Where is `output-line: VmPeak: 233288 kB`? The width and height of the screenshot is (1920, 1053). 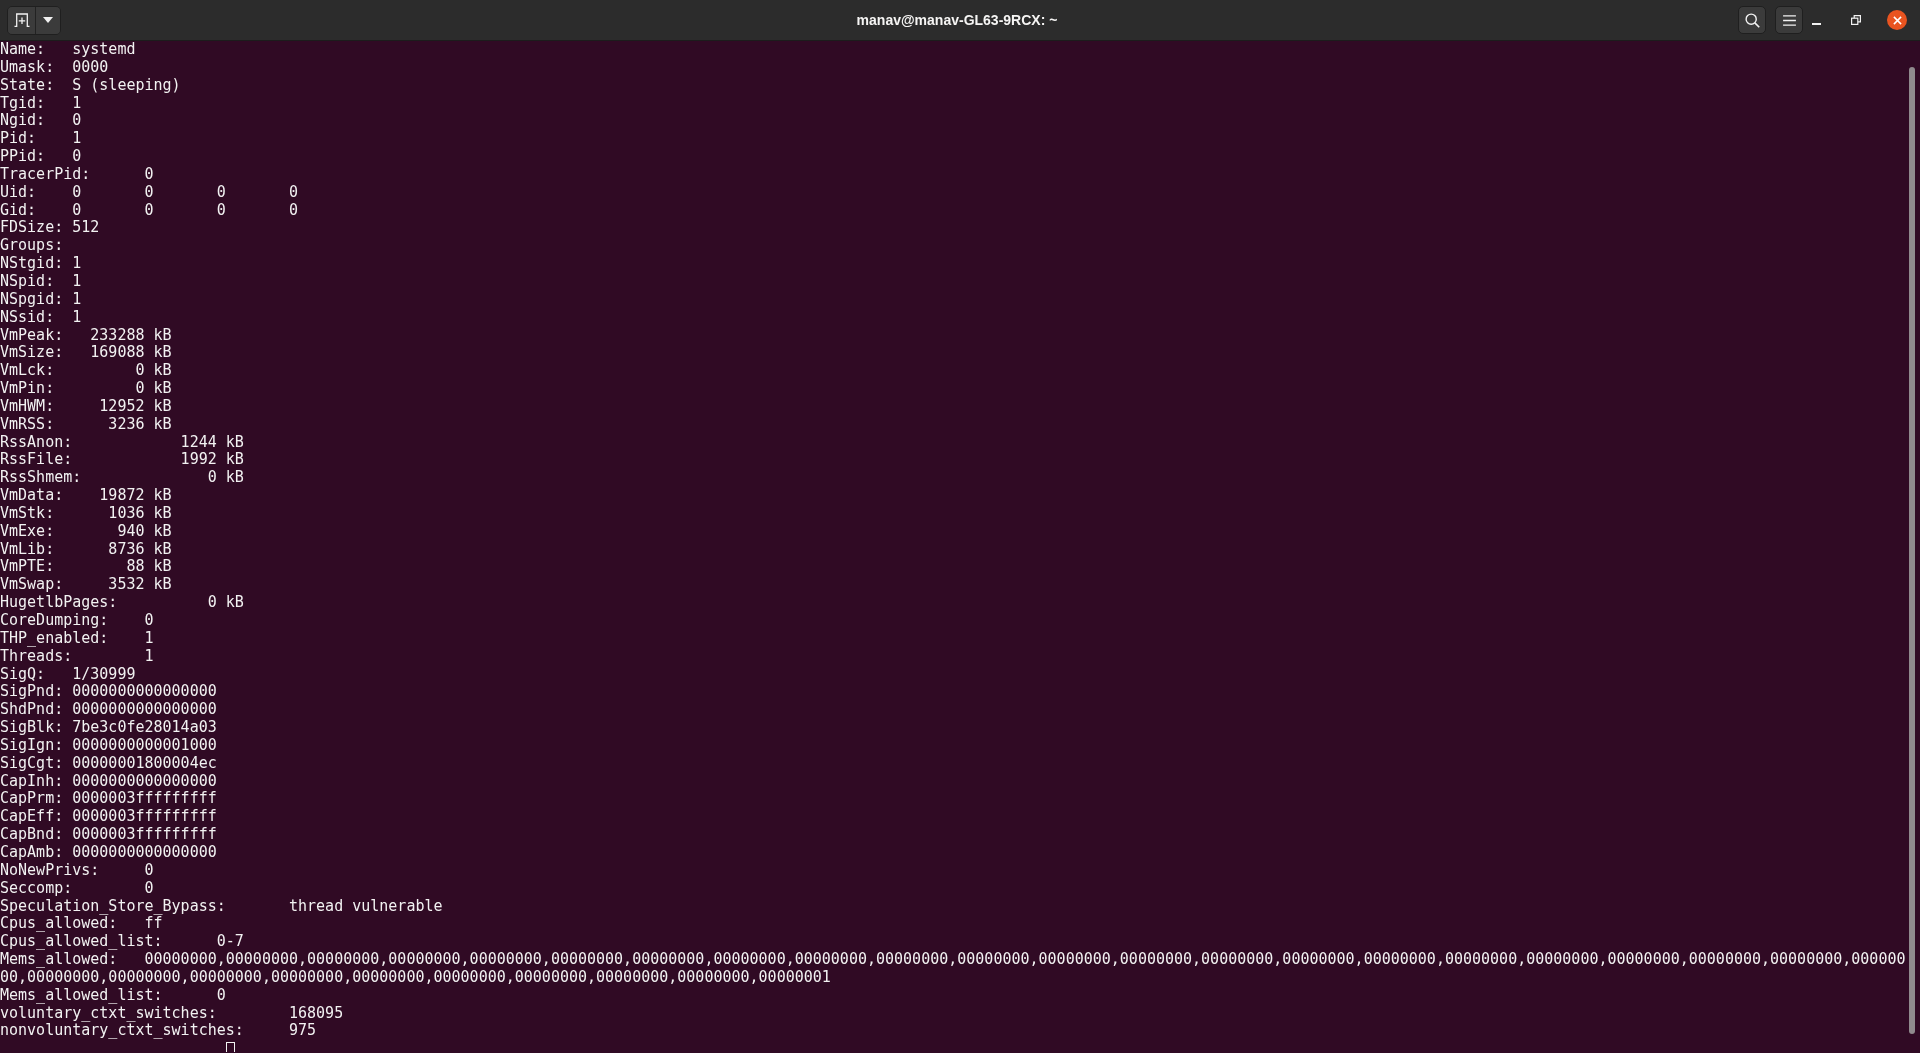
output-line: VmPeak: 233288 kB is located at coordinates (86, 335).